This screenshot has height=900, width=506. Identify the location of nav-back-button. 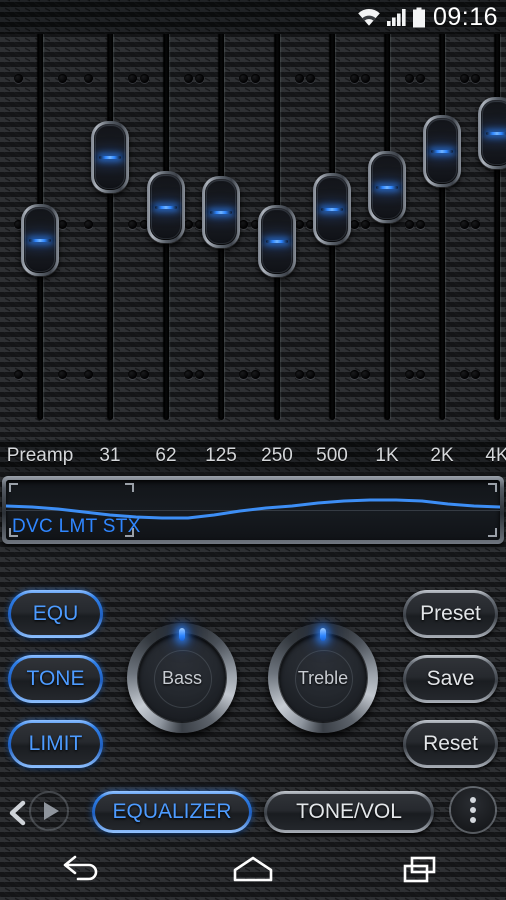
(84, 870).